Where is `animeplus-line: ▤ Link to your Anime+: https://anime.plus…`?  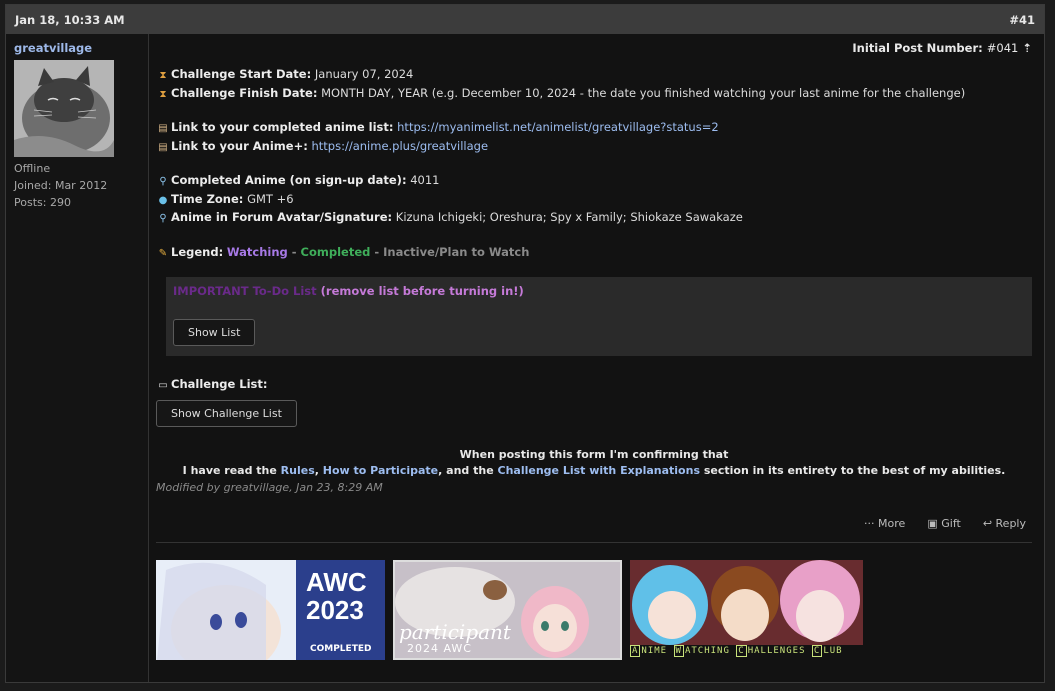
animeplus-line: ▤ Link to your Anime+: https://anime.plus… is located at coordinates (594, 147).